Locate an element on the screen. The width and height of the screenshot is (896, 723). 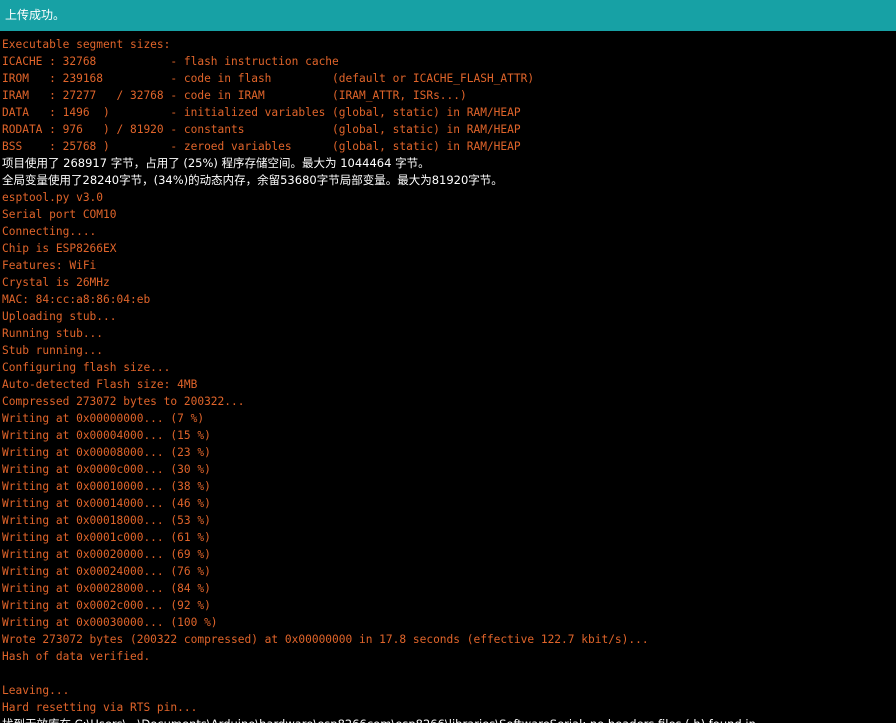
console-line: Writing at 0x00004000... (15 %) is located at coordinates (106, 435).